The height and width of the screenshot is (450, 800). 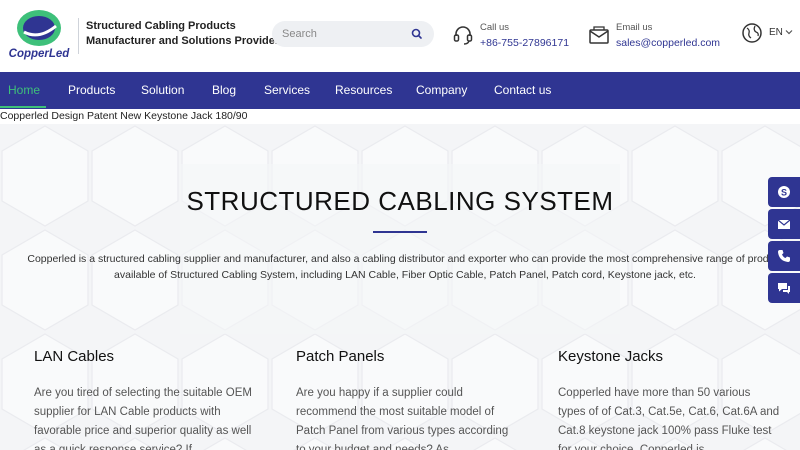 I want to click on search-input, so click(x=342, y=34).